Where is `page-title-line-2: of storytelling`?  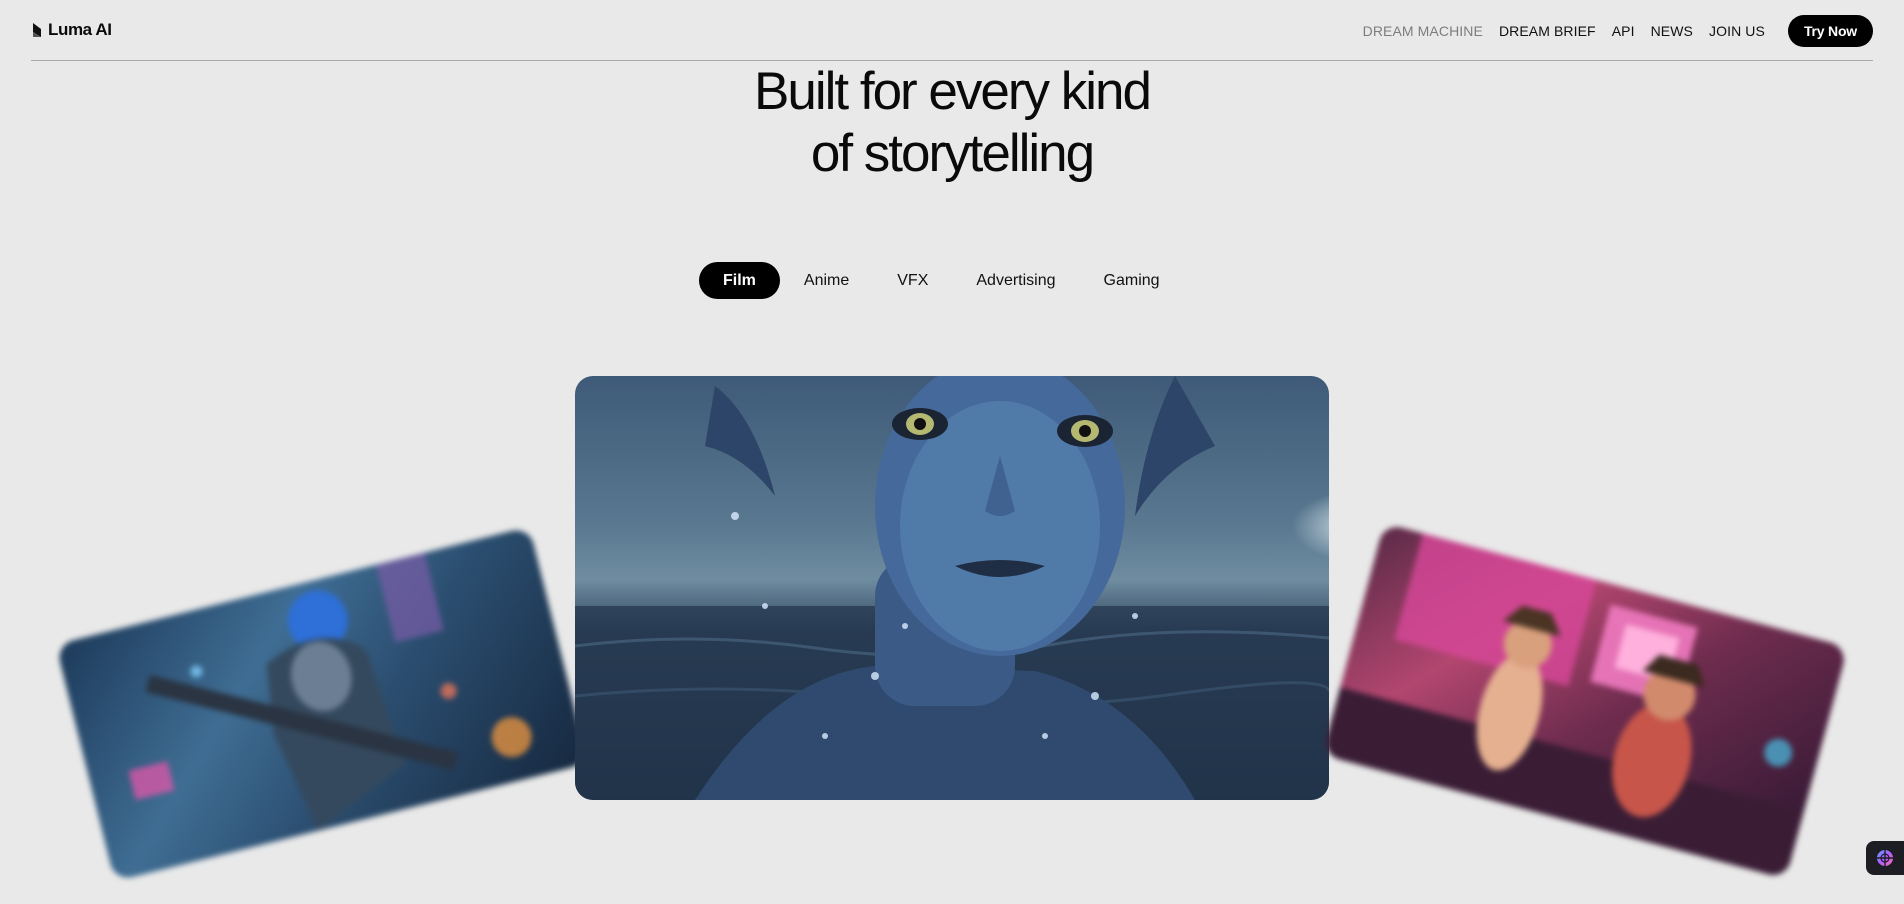 page-title-line-2: of storytelling is located at coordinates (952, 153).